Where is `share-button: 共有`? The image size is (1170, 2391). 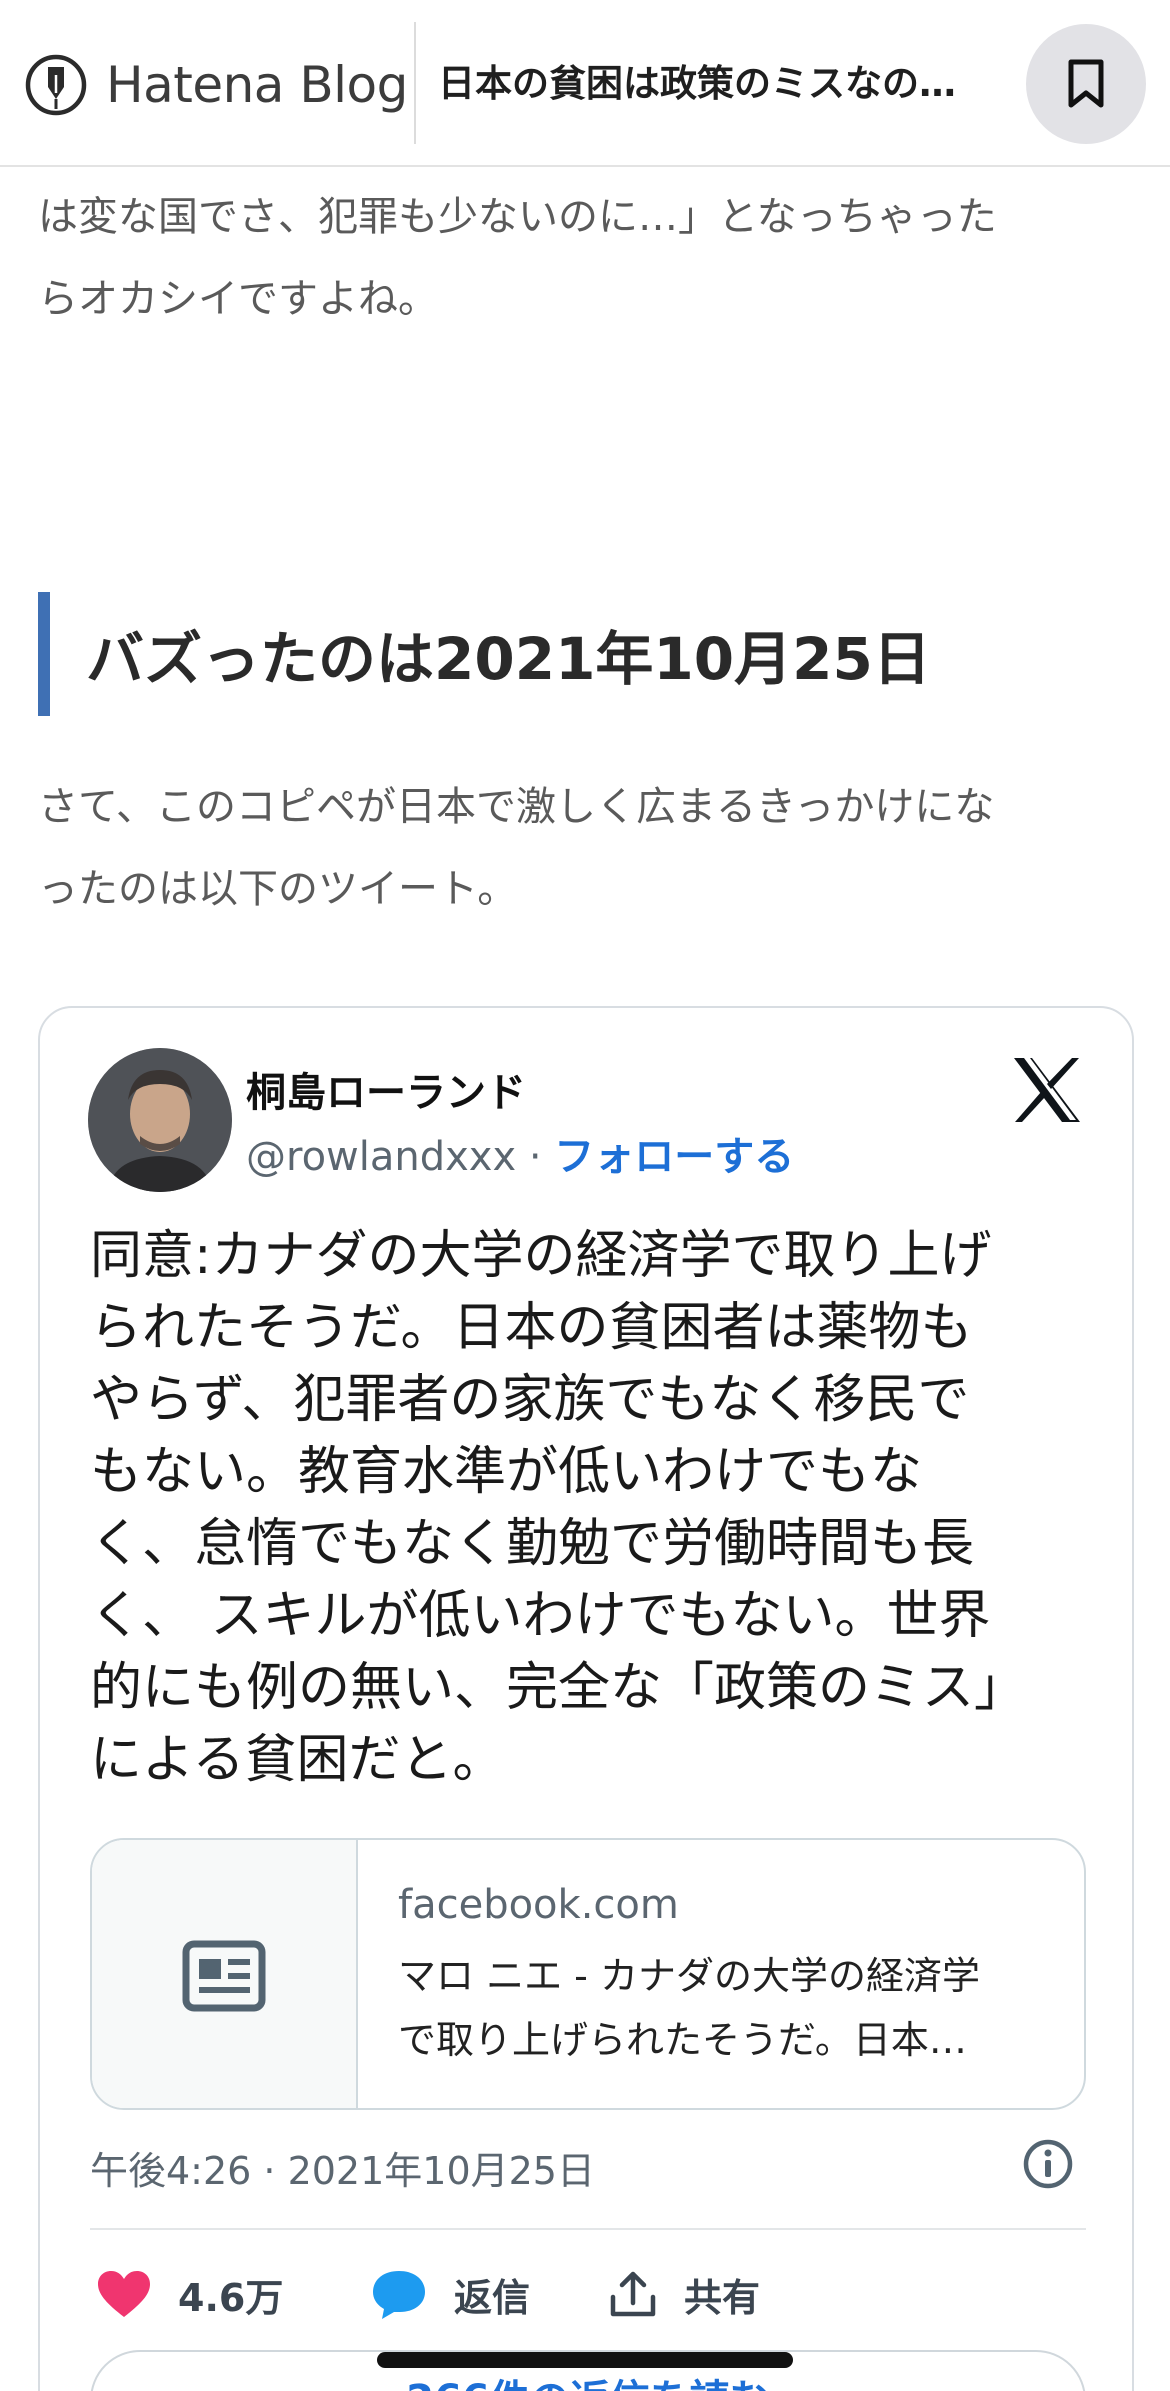 share-button: 共有 is located at coordinates (684, 2294).